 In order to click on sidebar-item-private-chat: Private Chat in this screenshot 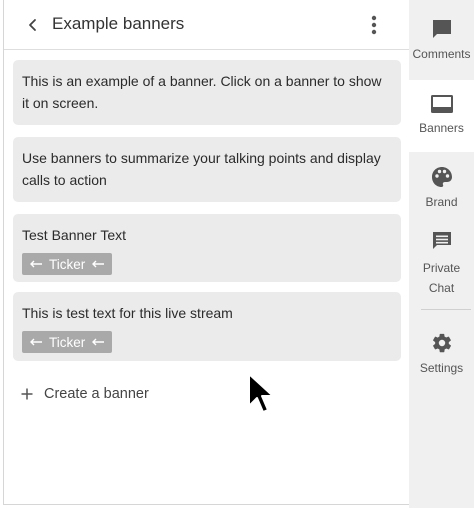, I will do `click(441, 265)`.